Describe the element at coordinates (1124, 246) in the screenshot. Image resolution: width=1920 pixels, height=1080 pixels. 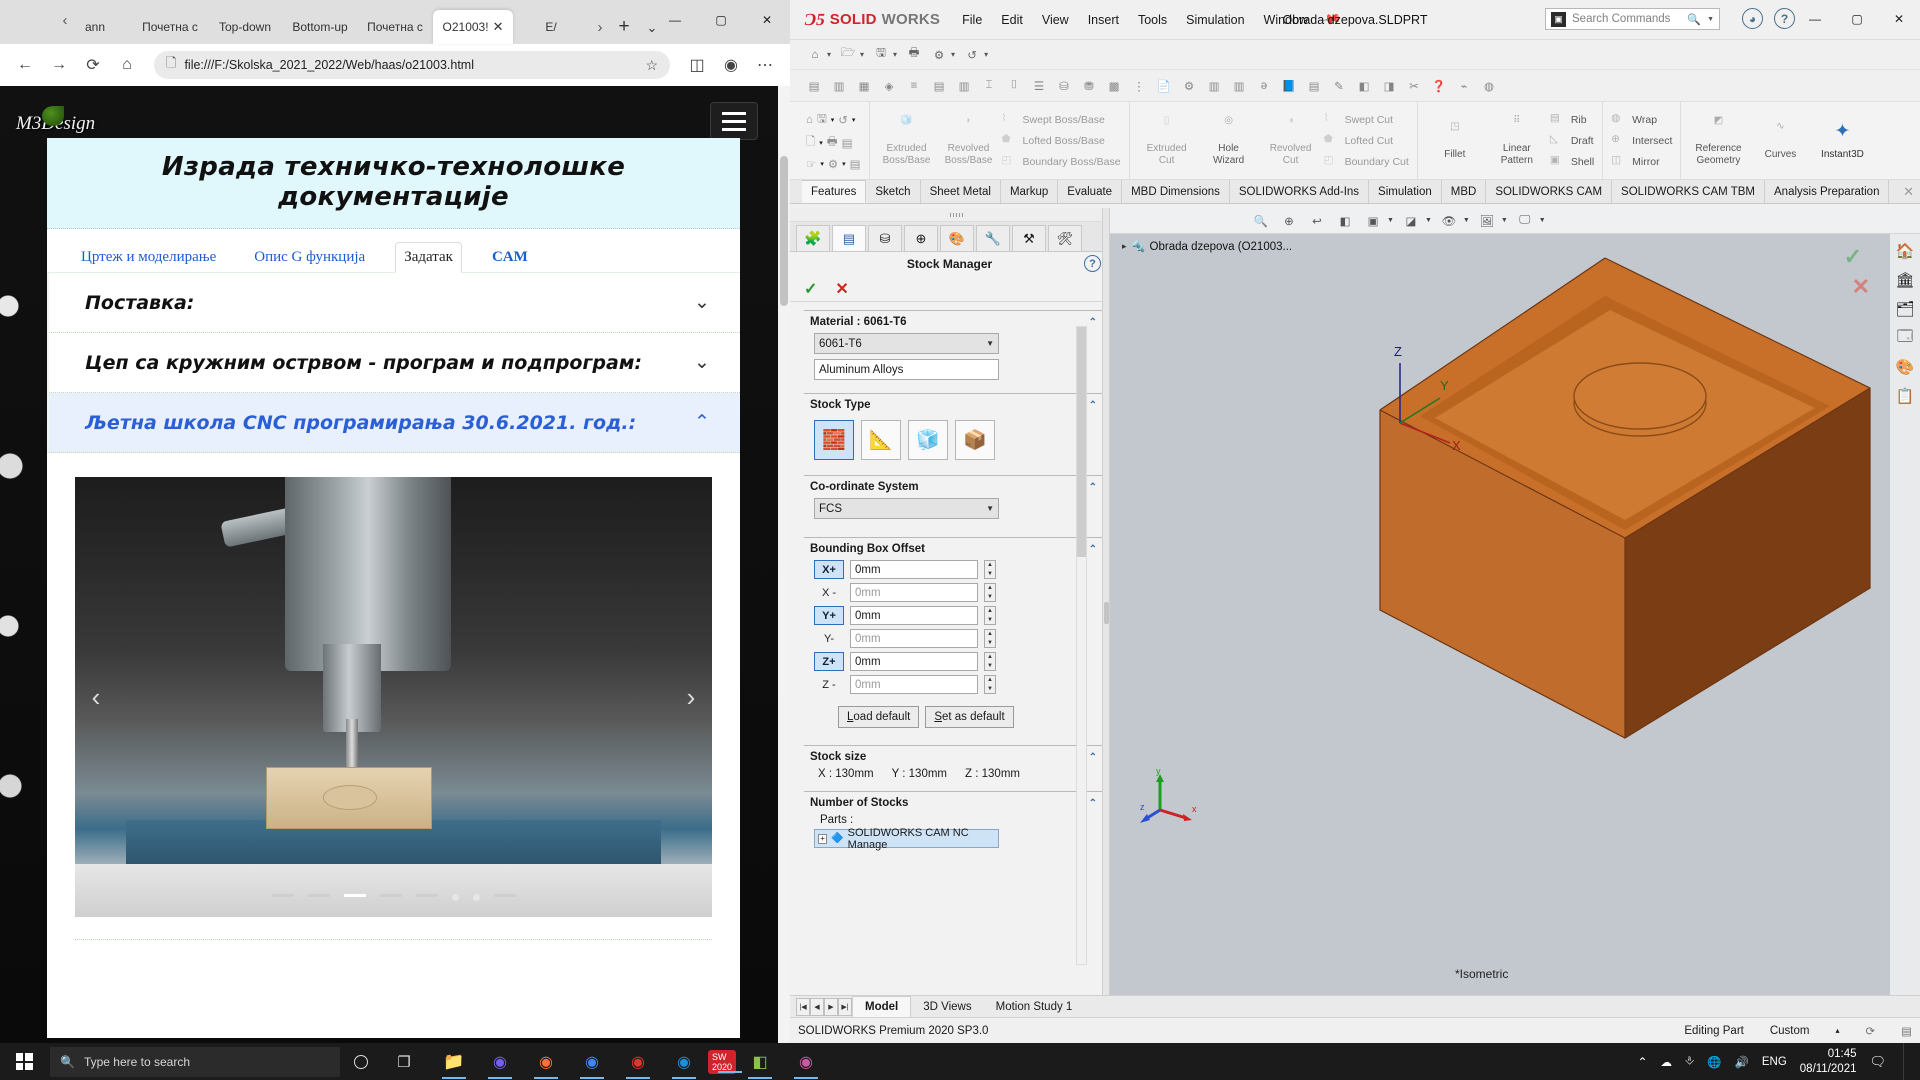
I see `chevron-right-icon: ▸` at that location.